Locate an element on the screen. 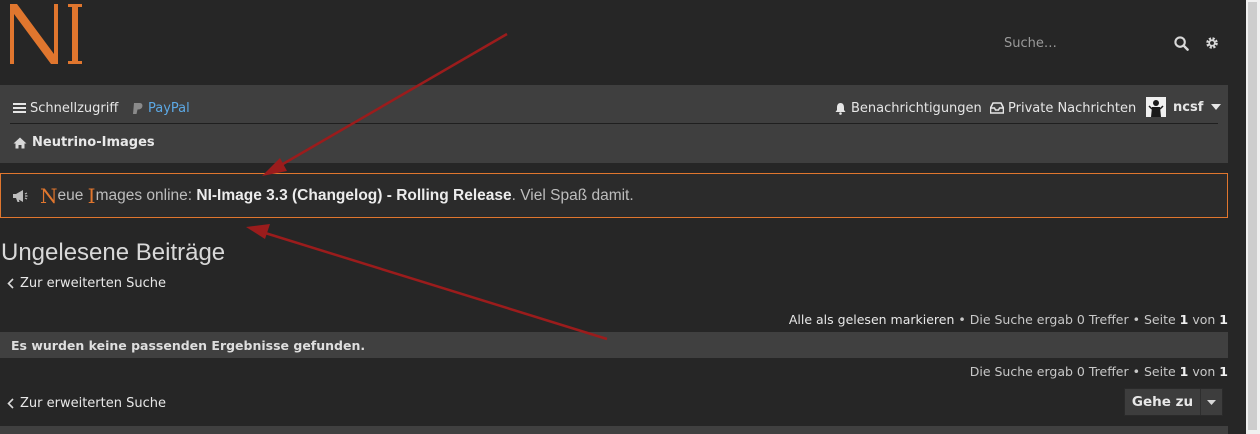 The width and height of the screenshot is (1260, 434). announcement-initial-i: I is located at coordinates (91, 195).